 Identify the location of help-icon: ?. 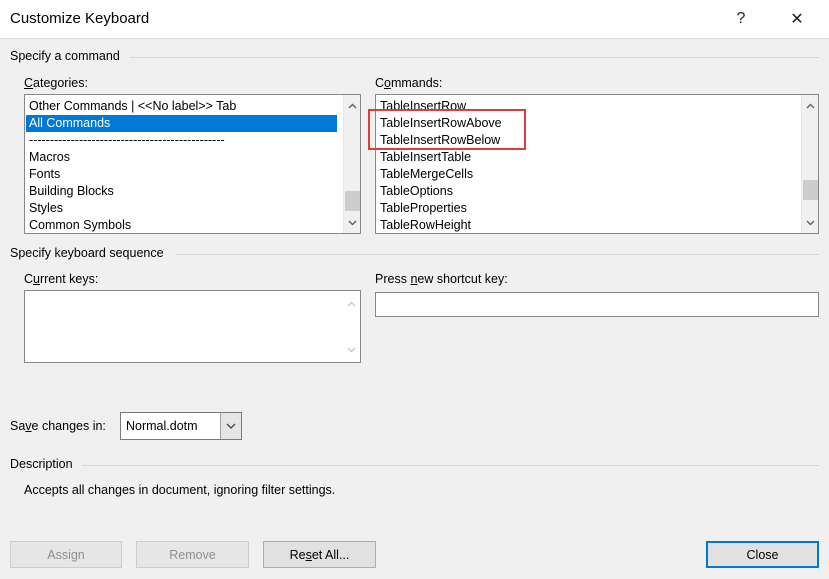
(741, 18).